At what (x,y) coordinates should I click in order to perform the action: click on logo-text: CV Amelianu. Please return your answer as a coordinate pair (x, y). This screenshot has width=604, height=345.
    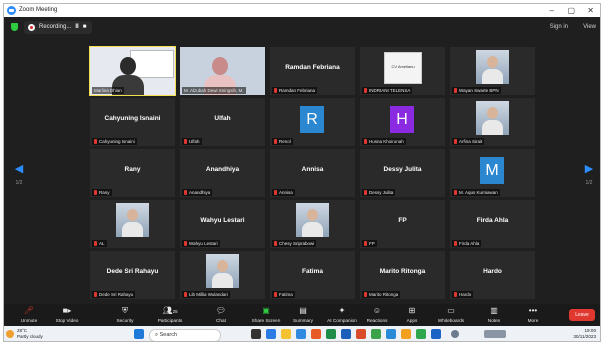
    Looking at the image, I should click on (403, 66).